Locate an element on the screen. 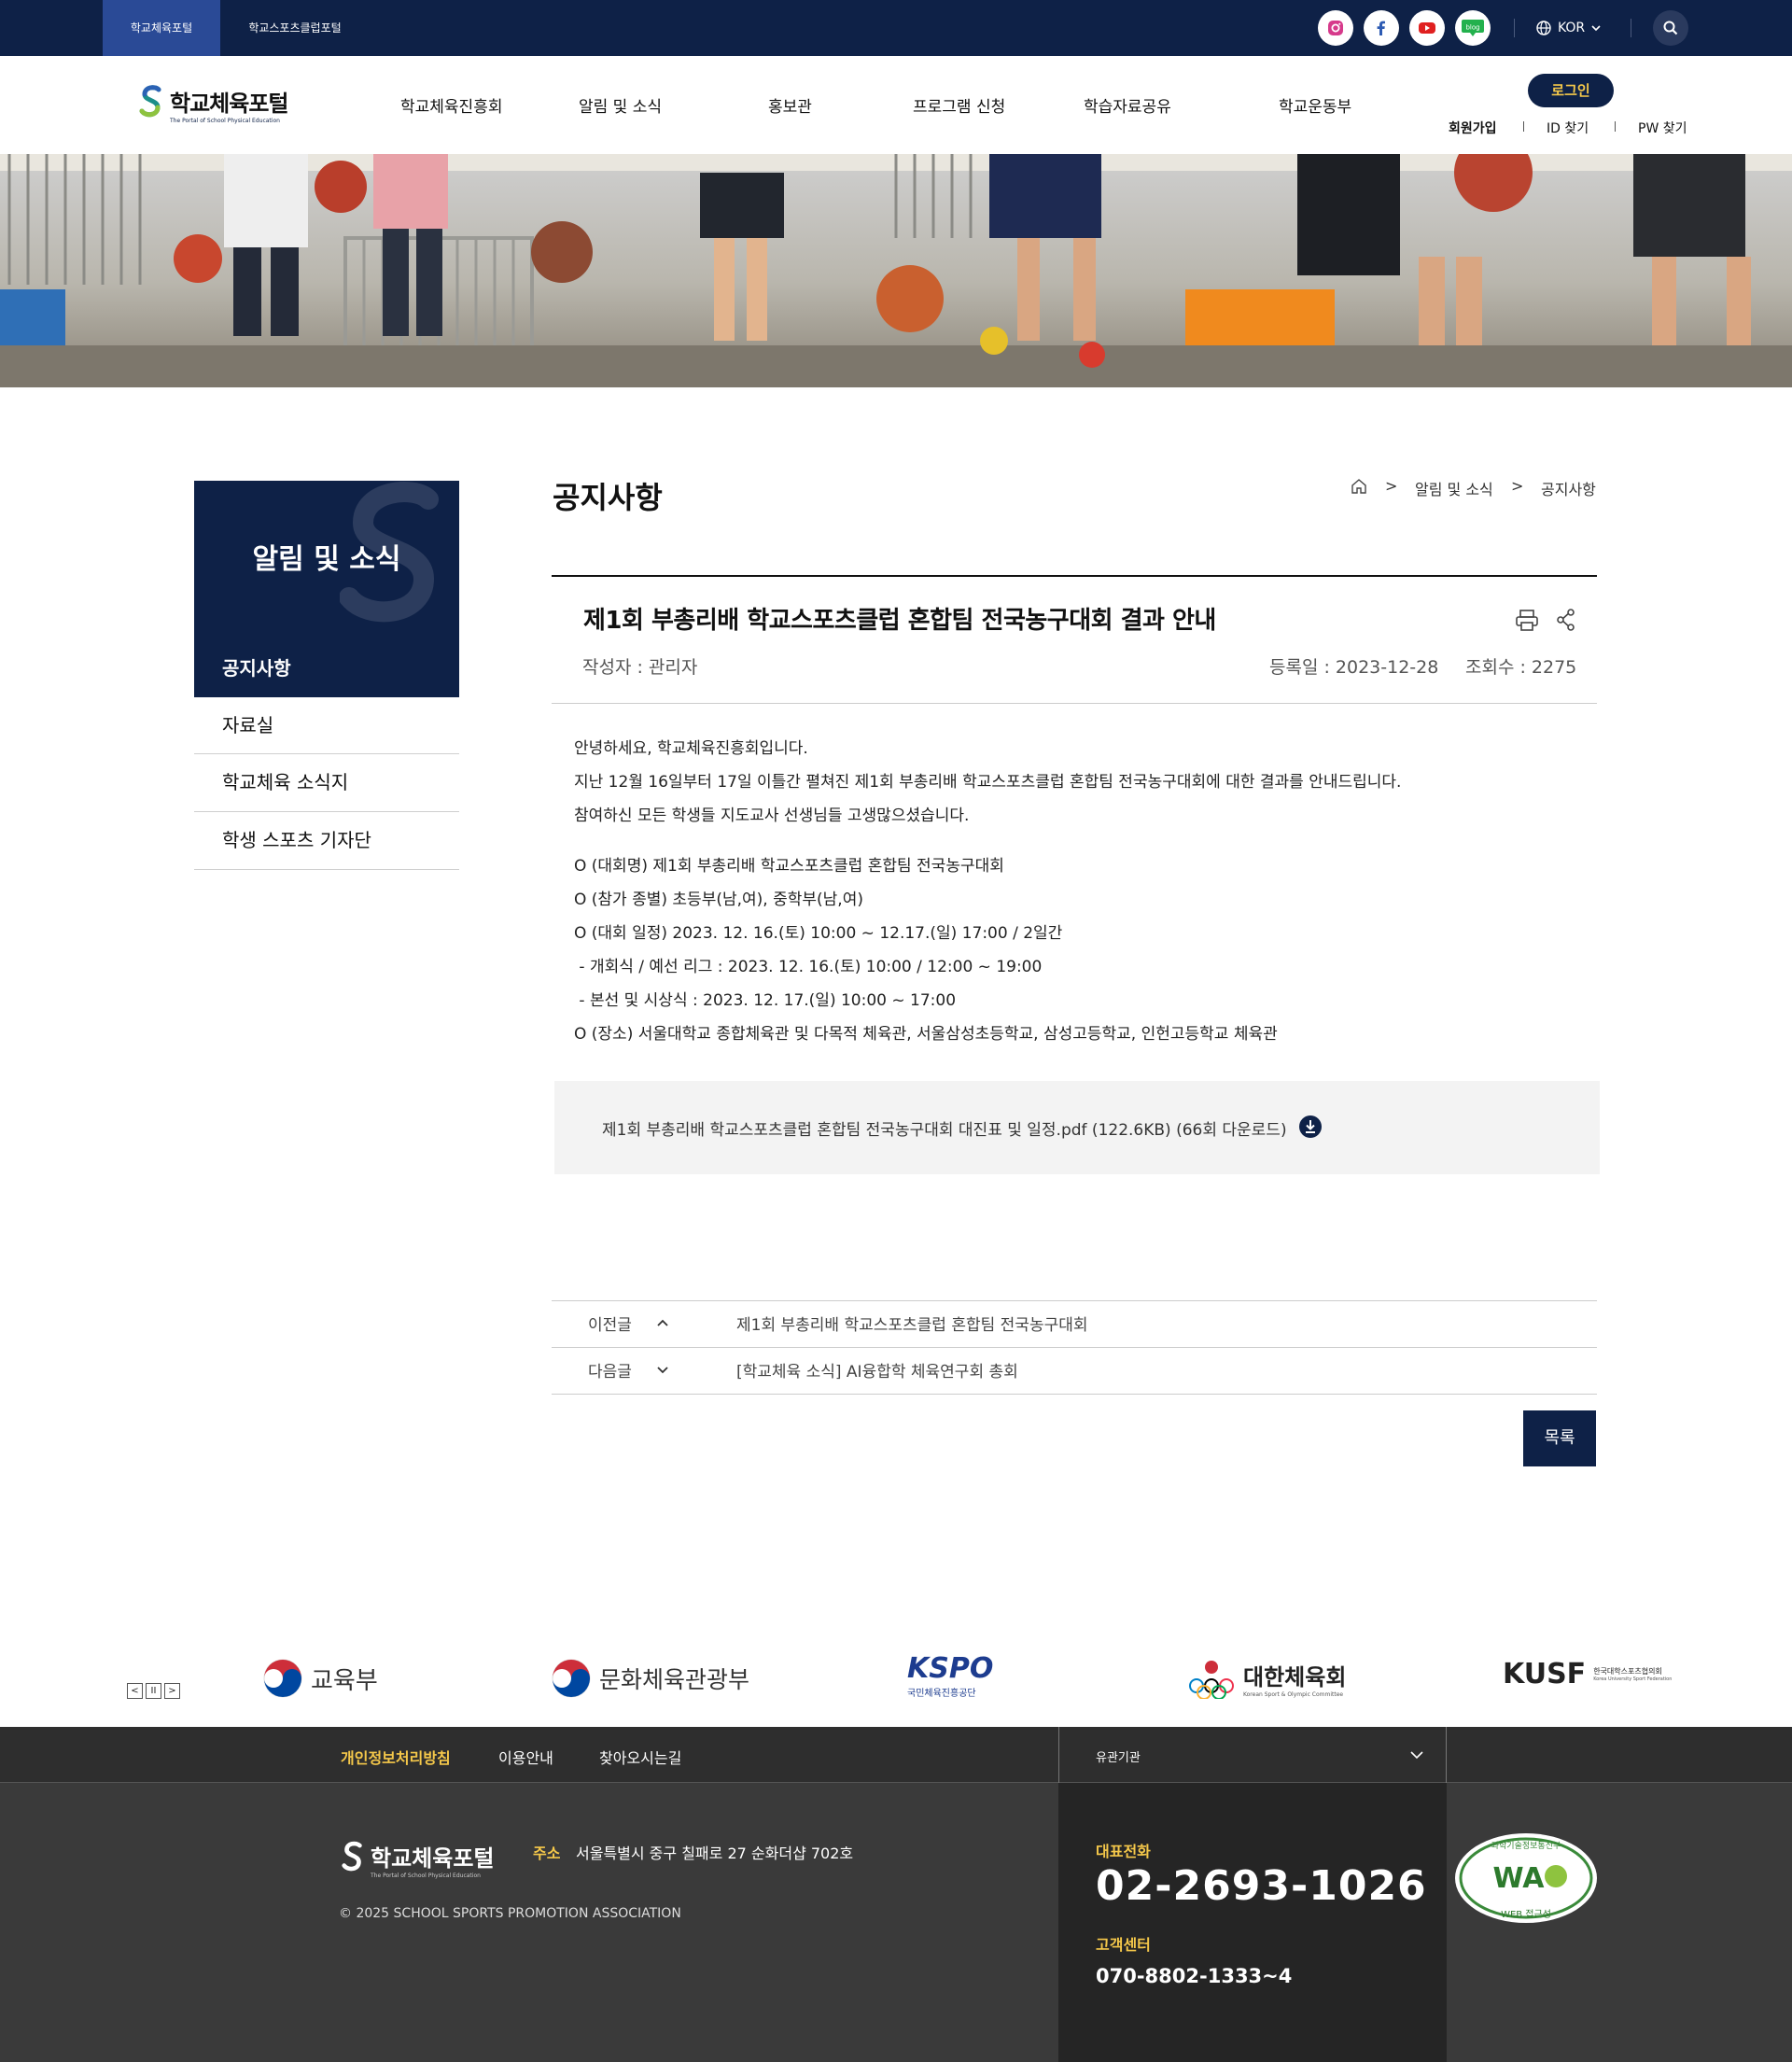 The width and height of the screenshot is (1792, 2062). blog-icon: blog is located at coordinates (1473, 28).